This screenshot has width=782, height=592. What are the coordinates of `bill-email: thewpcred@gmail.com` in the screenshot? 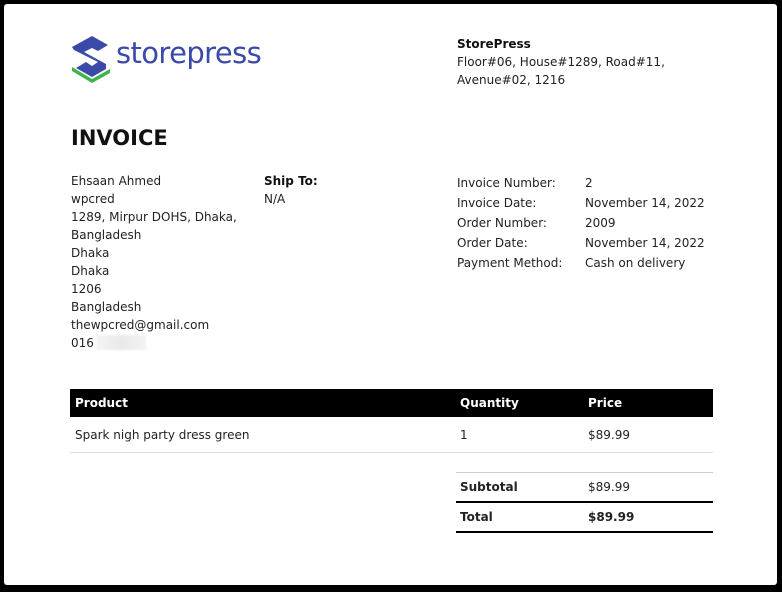 It's located at (140, 325).